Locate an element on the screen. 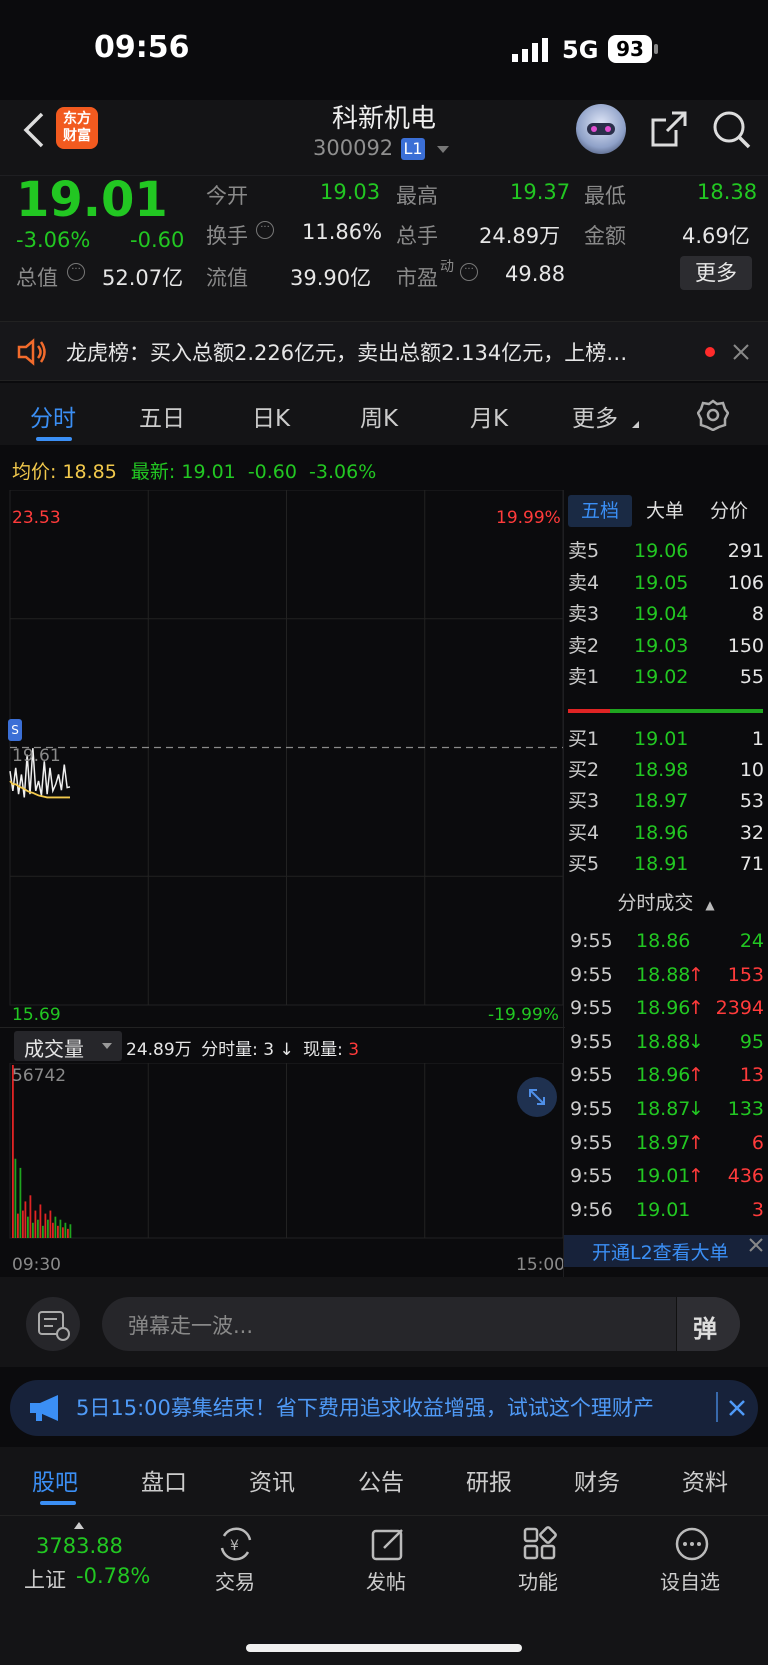 The width and height of the screenshot is (768, 1665). pe-dynamic-sup: 动 is located at coordinates (447, 267).